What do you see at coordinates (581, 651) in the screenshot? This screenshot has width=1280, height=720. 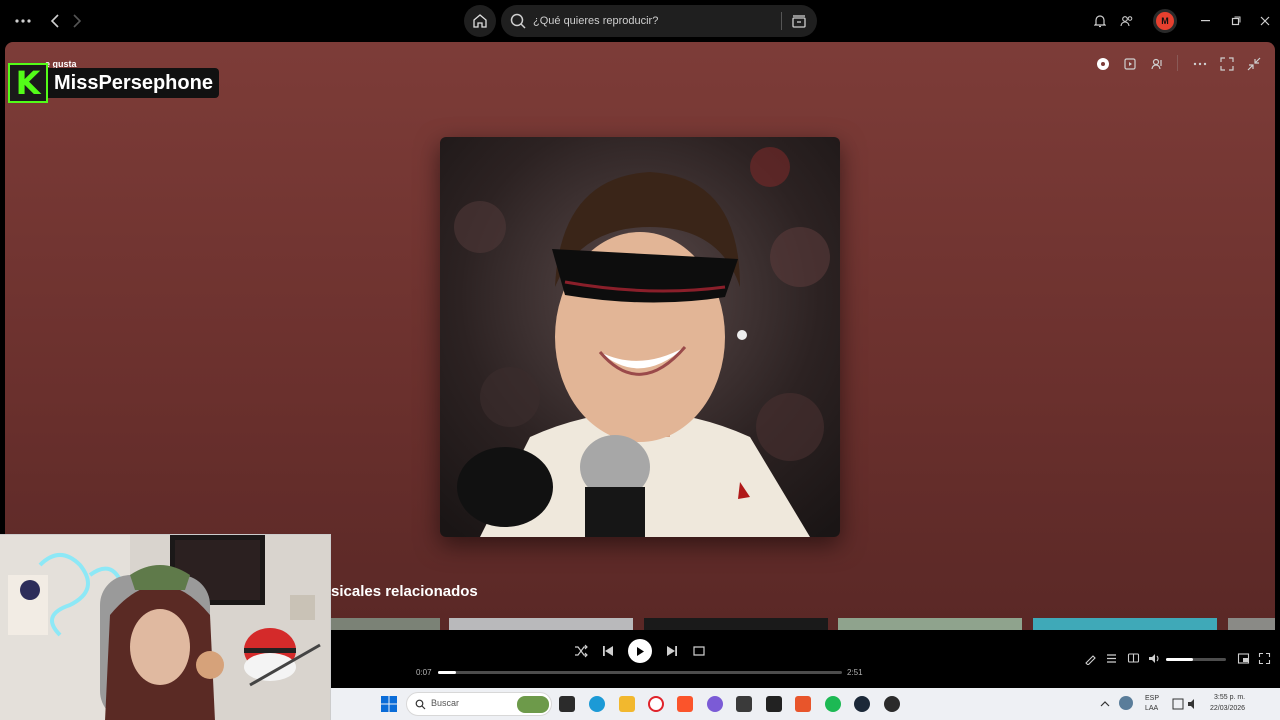 I see `shuffle-icon` at bounding box center [581, 651].